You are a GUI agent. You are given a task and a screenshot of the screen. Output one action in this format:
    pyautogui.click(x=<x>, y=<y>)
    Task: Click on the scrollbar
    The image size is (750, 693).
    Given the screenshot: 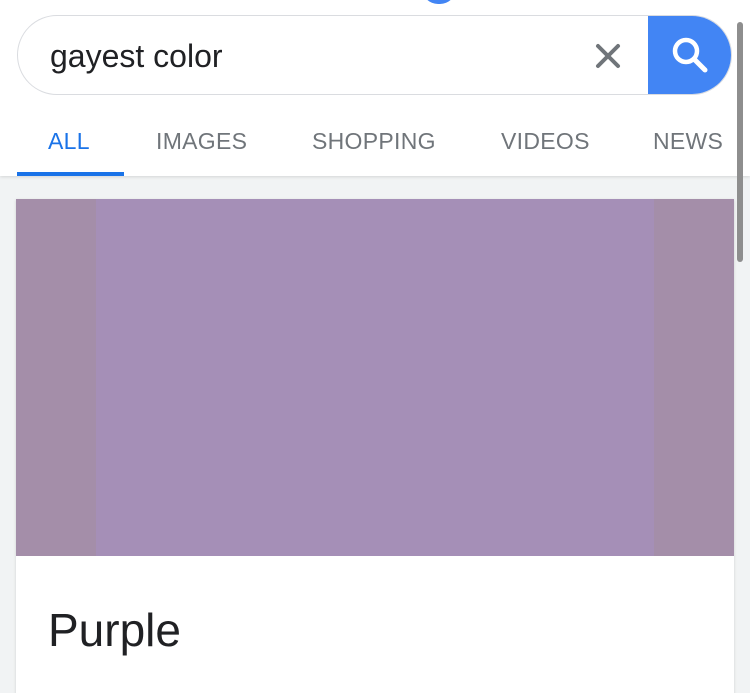 What is the action you would take?
    pyautogui.click(x=740, y=142)
    